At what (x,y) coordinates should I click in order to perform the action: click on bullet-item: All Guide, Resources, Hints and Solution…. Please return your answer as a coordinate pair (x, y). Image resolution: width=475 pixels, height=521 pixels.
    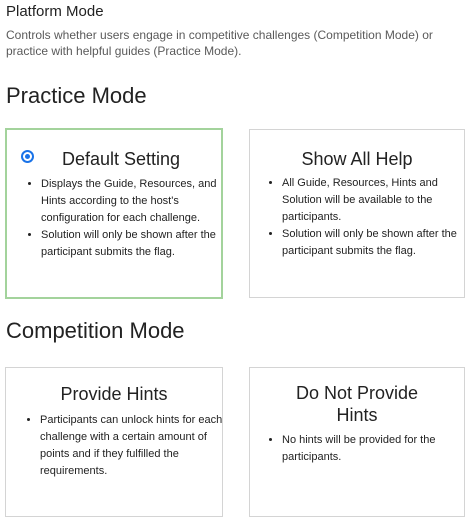
    Looking at the image, I should click on (378, 200).